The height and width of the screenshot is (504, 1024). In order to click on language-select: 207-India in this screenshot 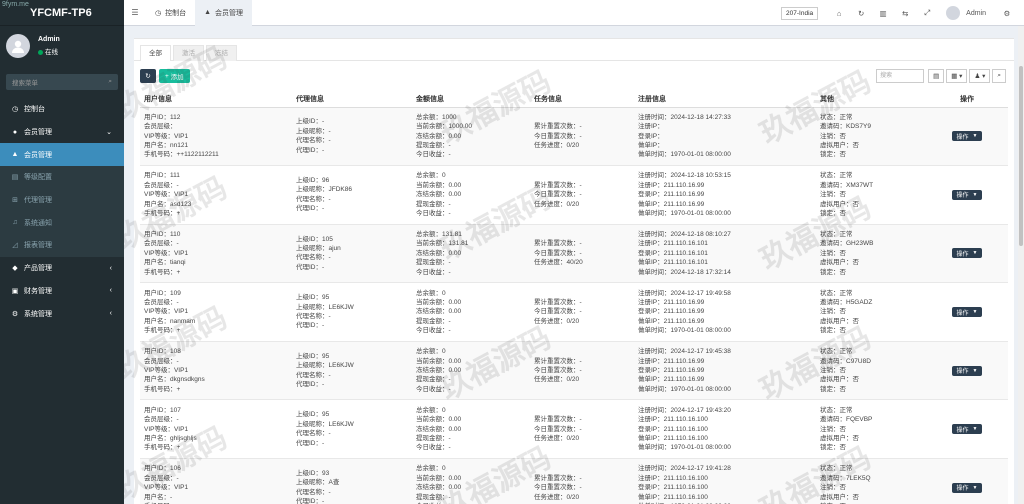, I will do `click(800, 13)`.